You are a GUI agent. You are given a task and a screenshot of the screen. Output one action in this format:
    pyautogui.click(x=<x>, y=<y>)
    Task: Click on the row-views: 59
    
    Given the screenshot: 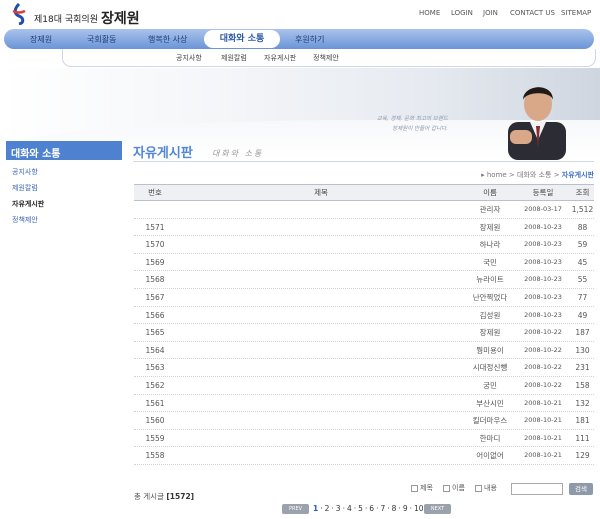 What is the action you would take?
    pyautogui.click(x=582, y=245)
    